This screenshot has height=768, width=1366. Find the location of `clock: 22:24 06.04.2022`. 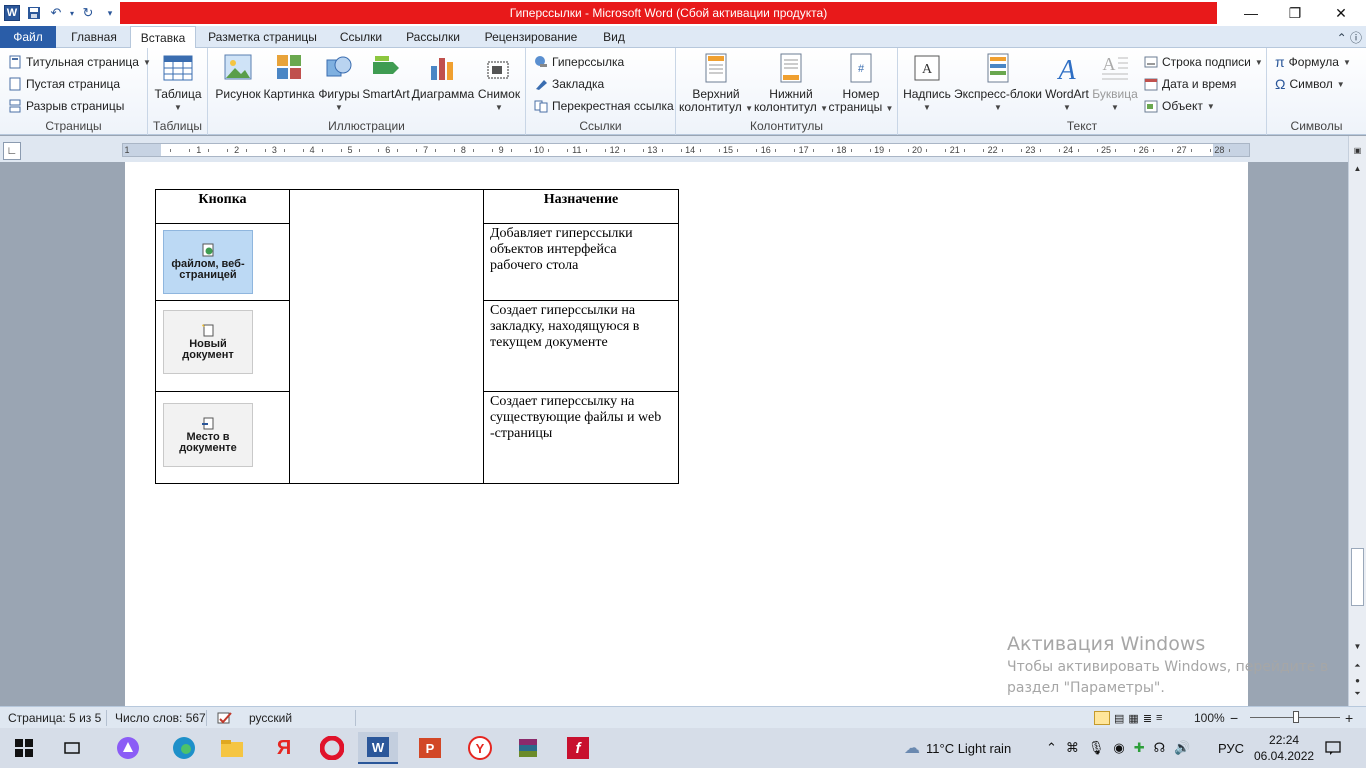

clock: 22:24 06.04.2022 is located at coordinates (1284, 748).